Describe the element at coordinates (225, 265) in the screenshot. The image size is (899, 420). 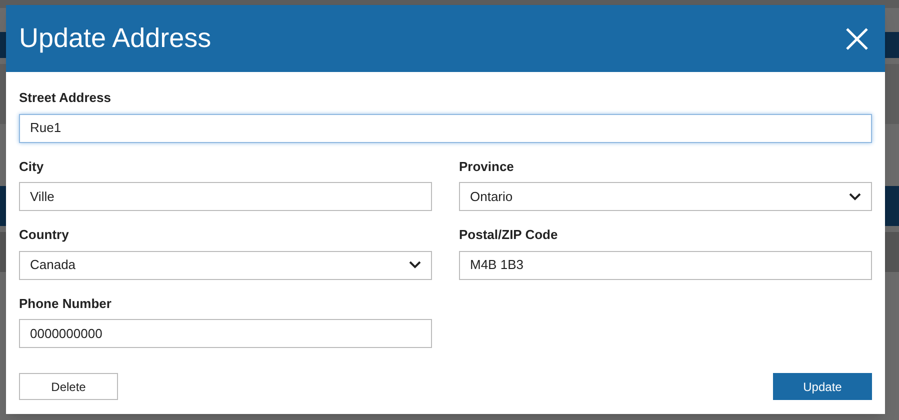
I see `select-field: Canada` at that location.